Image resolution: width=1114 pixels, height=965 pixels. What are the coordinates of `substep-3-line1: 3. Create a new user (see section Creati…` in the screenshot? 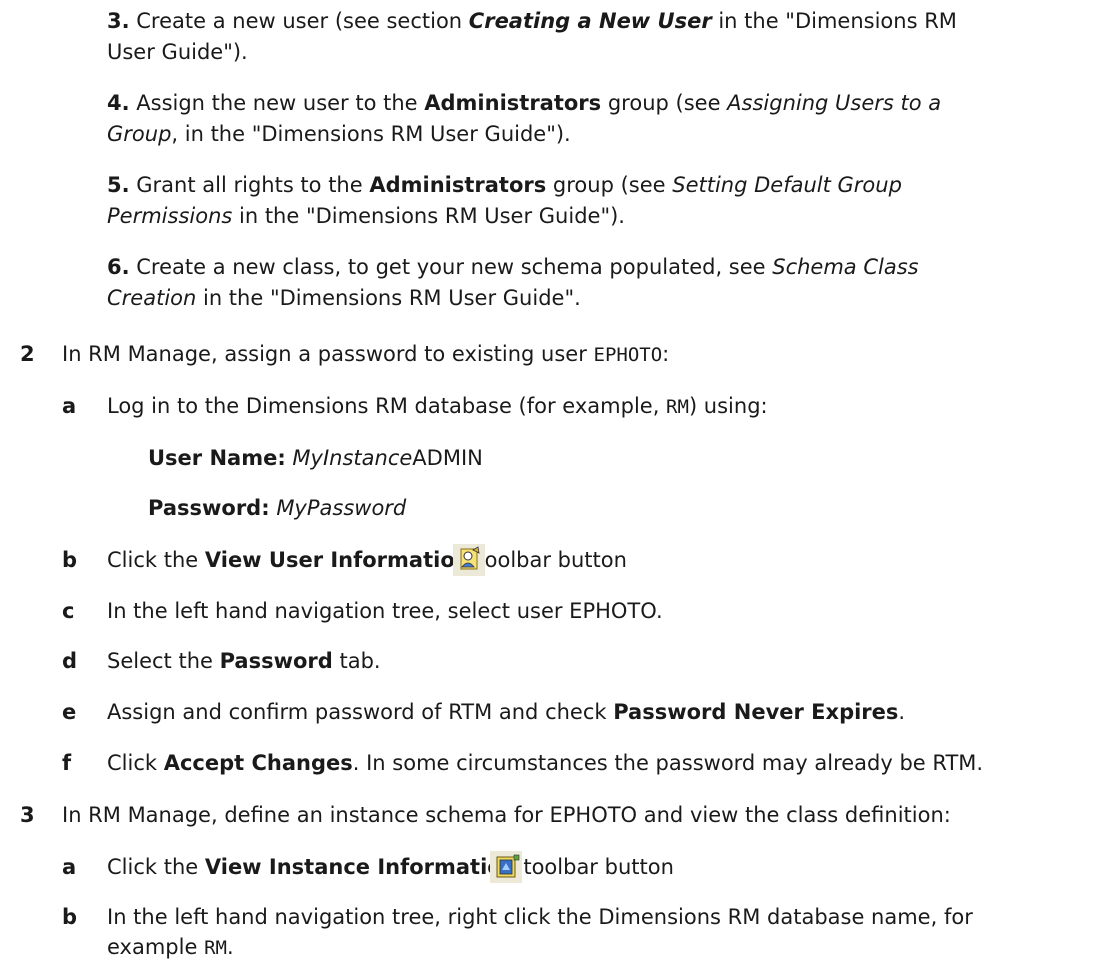 It's located at (532, 21).